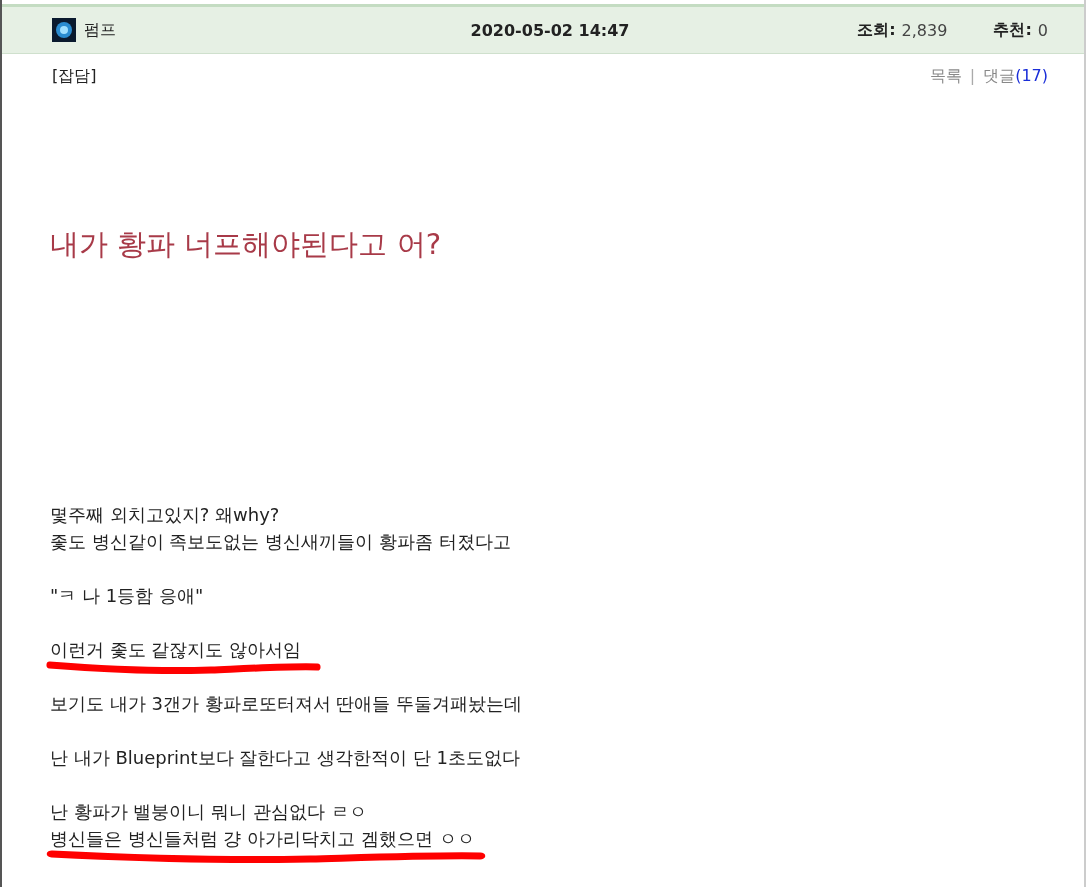 This screenshot has height=887, width=1086. I want to click on comments-link: 댓글(17), so click(1015, 76).